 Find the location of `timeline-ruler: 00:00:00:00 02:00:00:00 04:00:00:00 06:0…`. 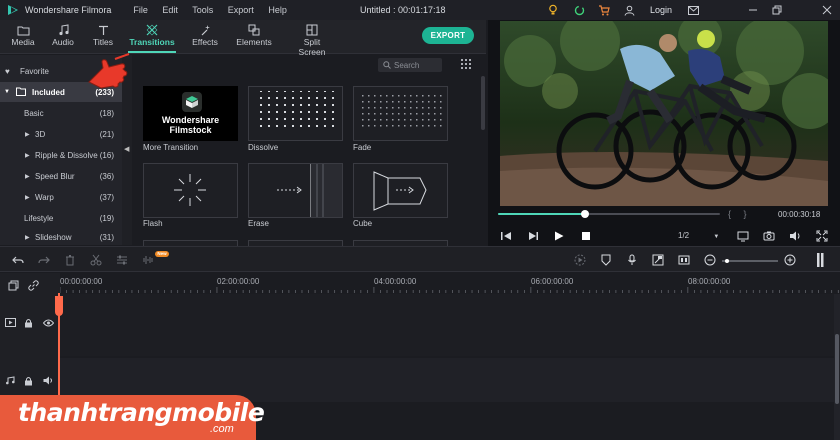

timeline-ruler: 00:00:00:00 02:00:00:00 04:00:00:00 06:0… is located at coordinates (450, 283).